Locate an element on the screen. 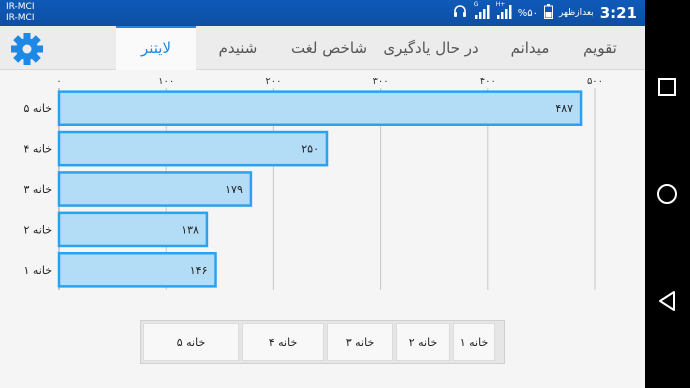 This screenshot has width=690, height=388. box-3-button: خانه ۳ is located at coordinates (360, 342).